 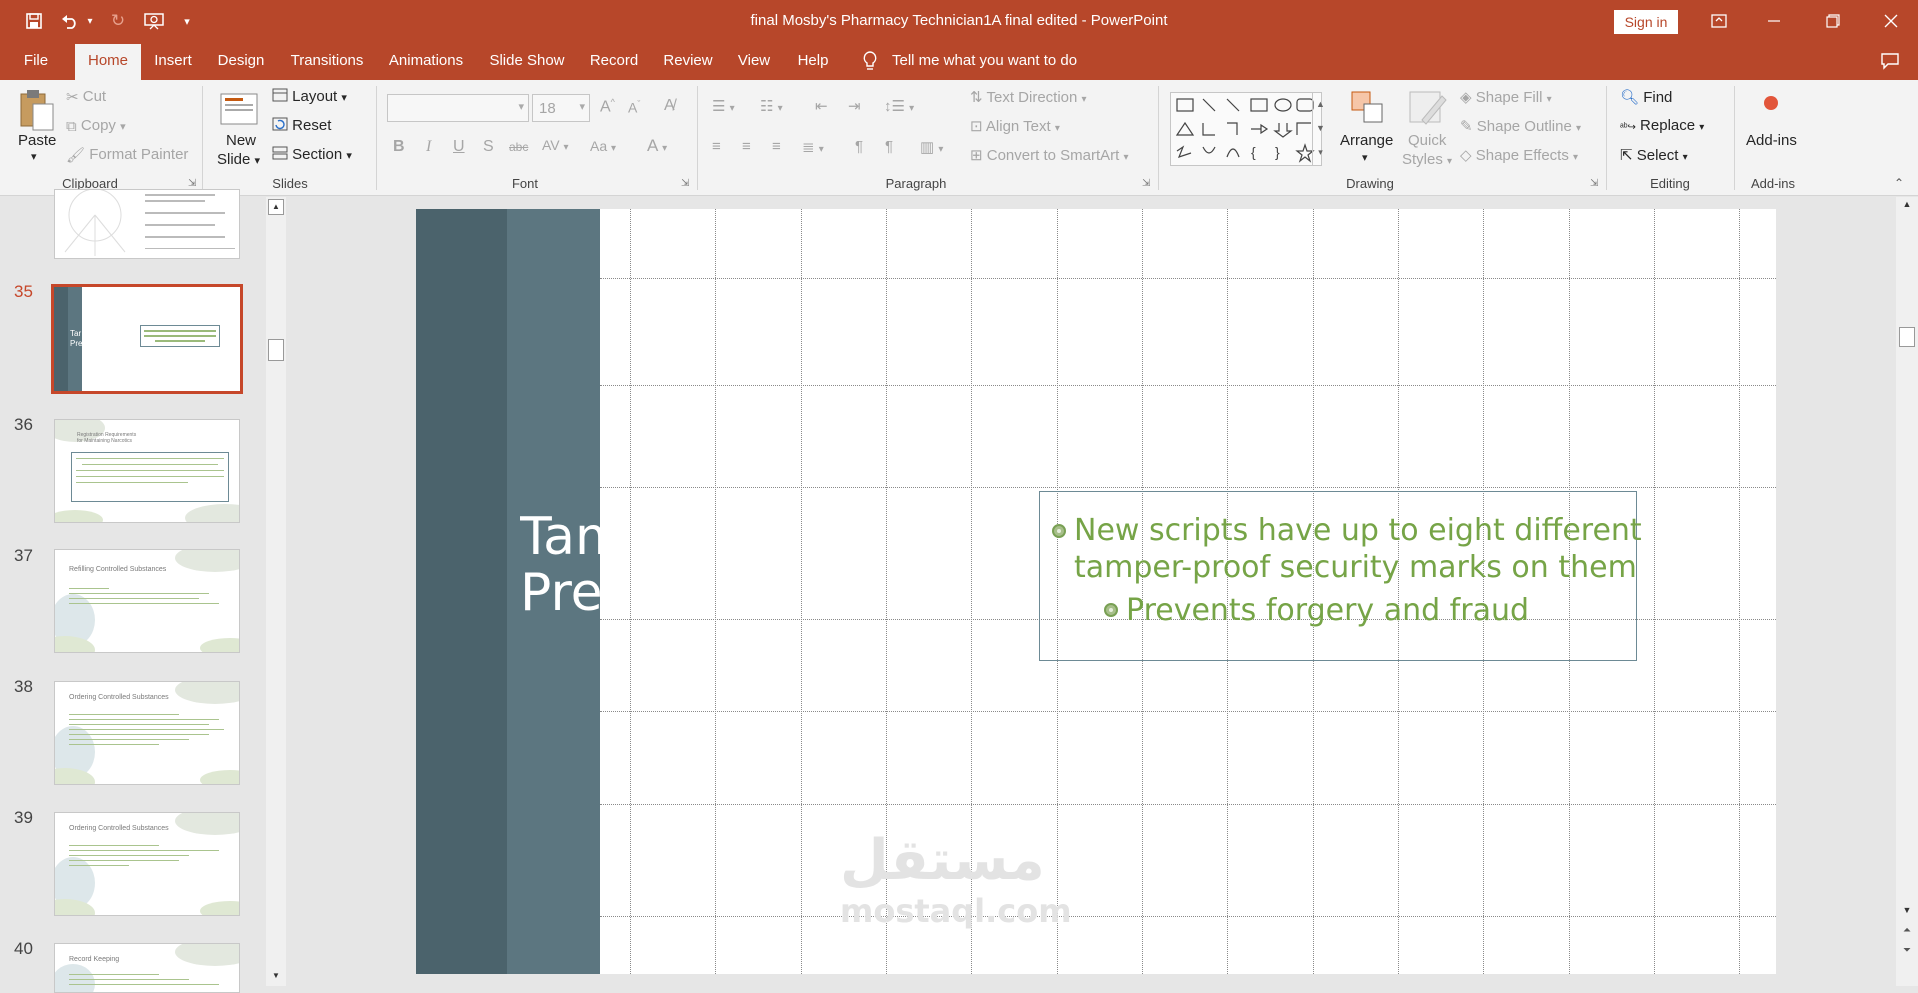 I want to click on bullets-icon: ☰ ▾, so click(x=723, y=106).